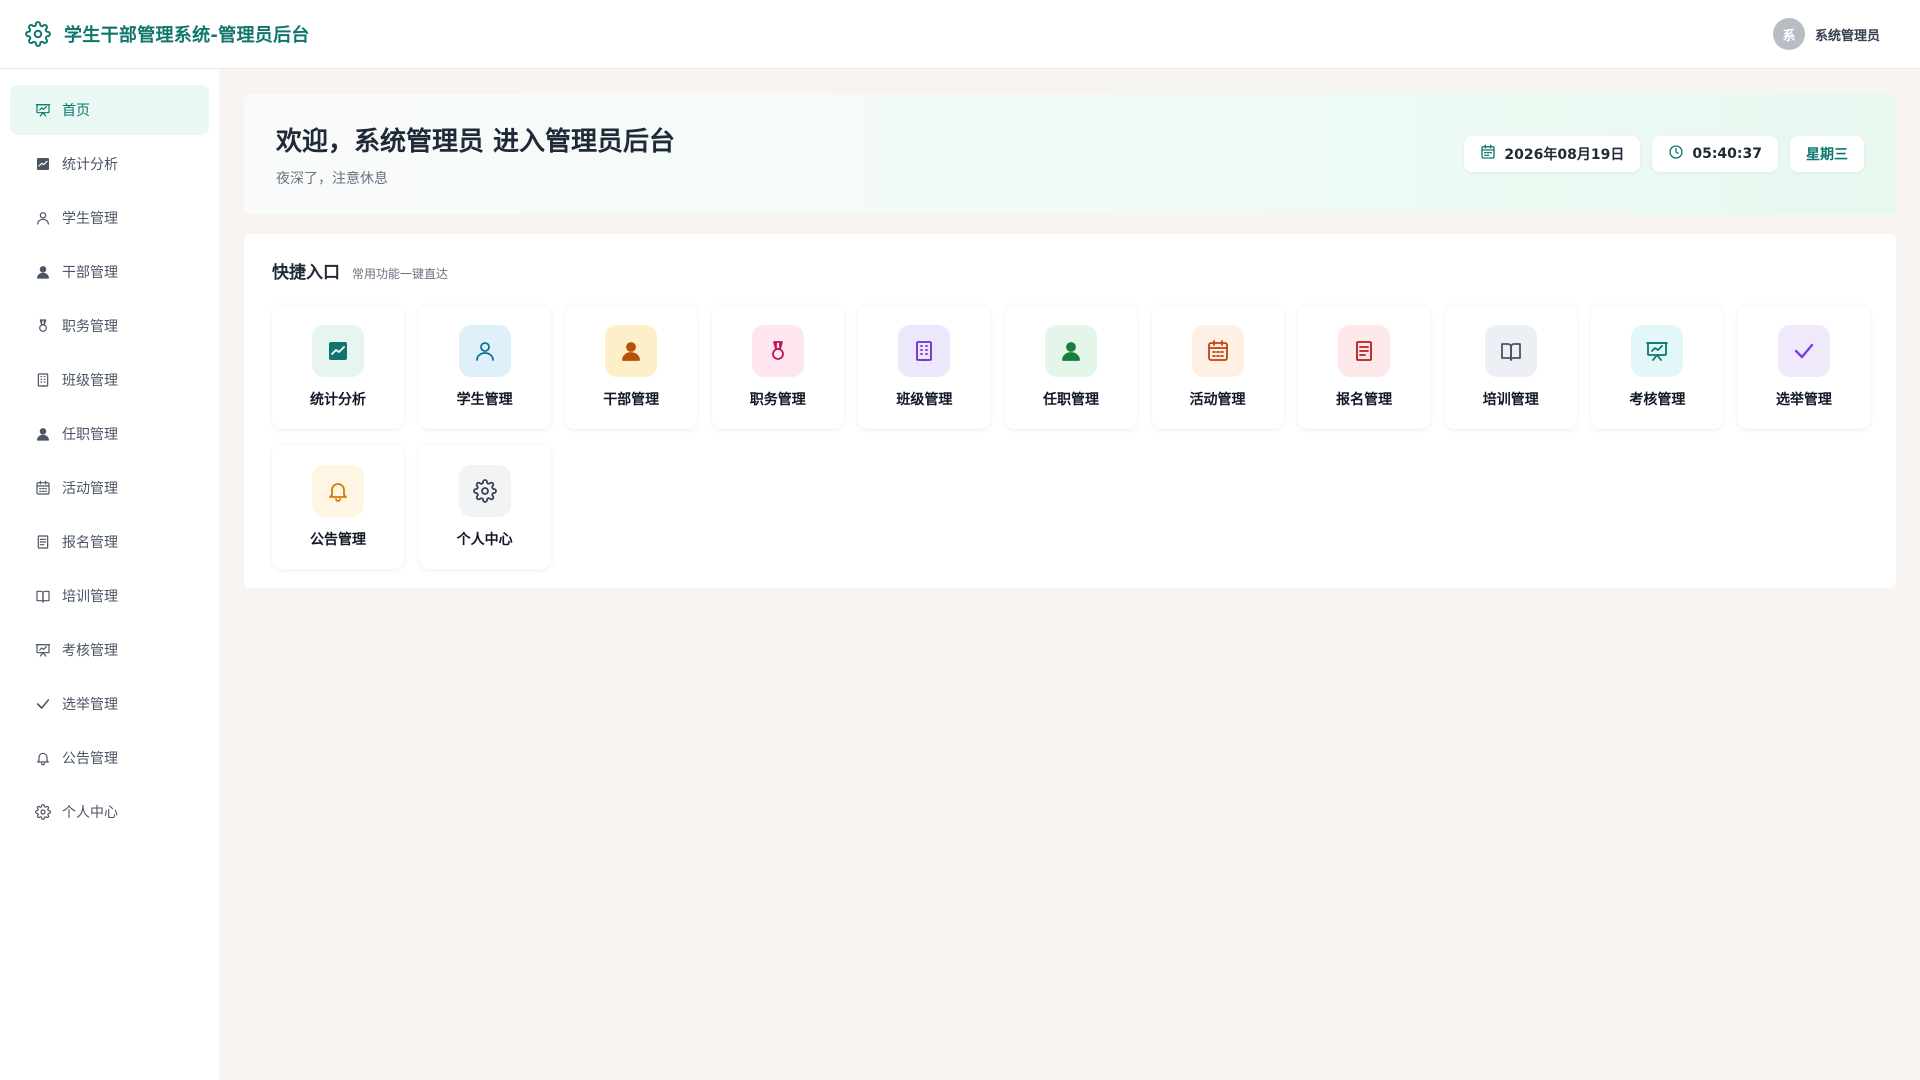 This screenshot has height=1080, width=1920. Describe the element at coordinates (338, 400) in the screenshot. I see `quick-access-tile-label: 统计分析` at that location.